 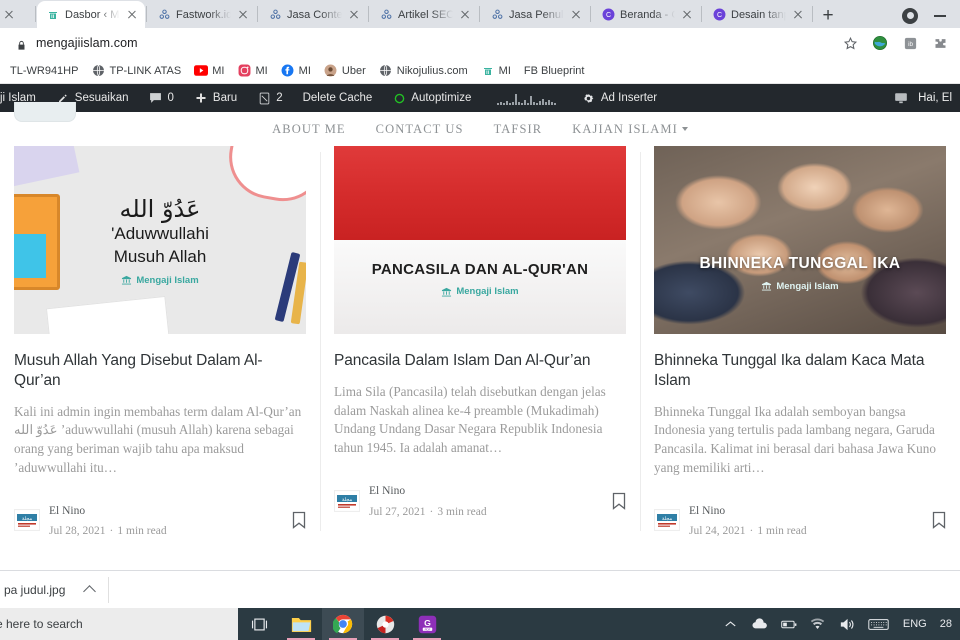 I want to click on clock: 28, so click(x=946, y=624).